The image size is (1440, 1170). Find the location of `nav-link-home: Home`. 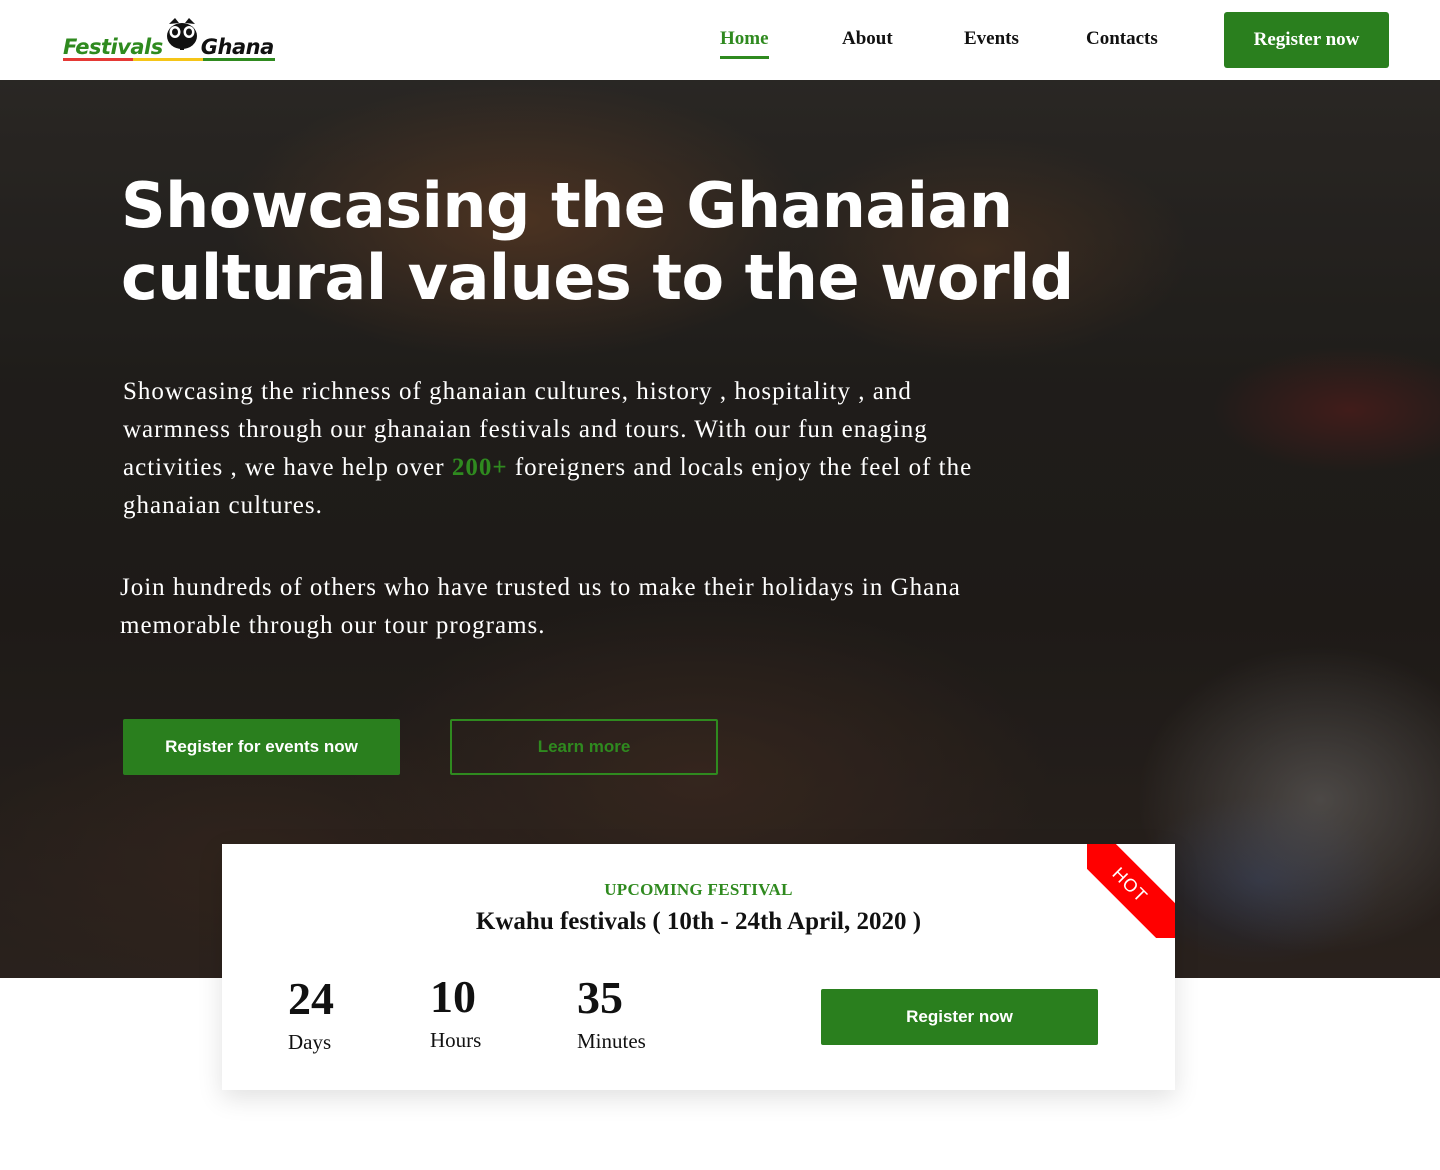

nav-link-home: Home is located at coordinates (744, 43).